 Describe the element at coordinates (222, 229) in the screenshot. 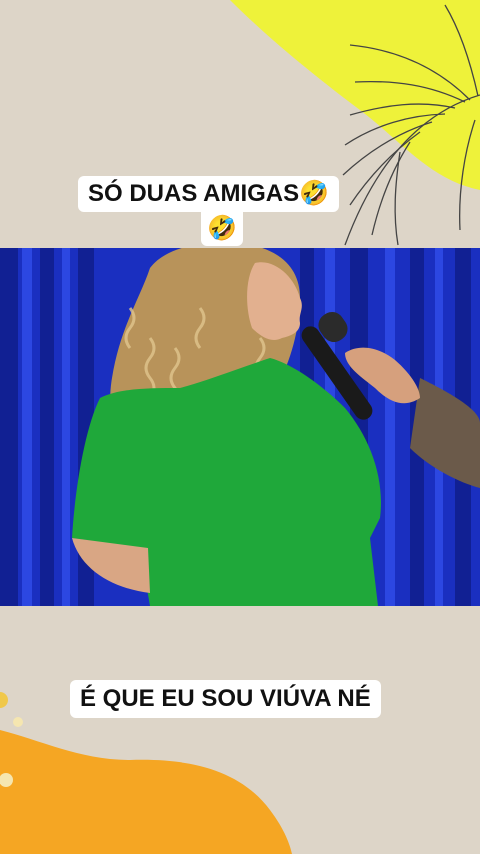

I see `caption-top-line2: 🤣` at that location.